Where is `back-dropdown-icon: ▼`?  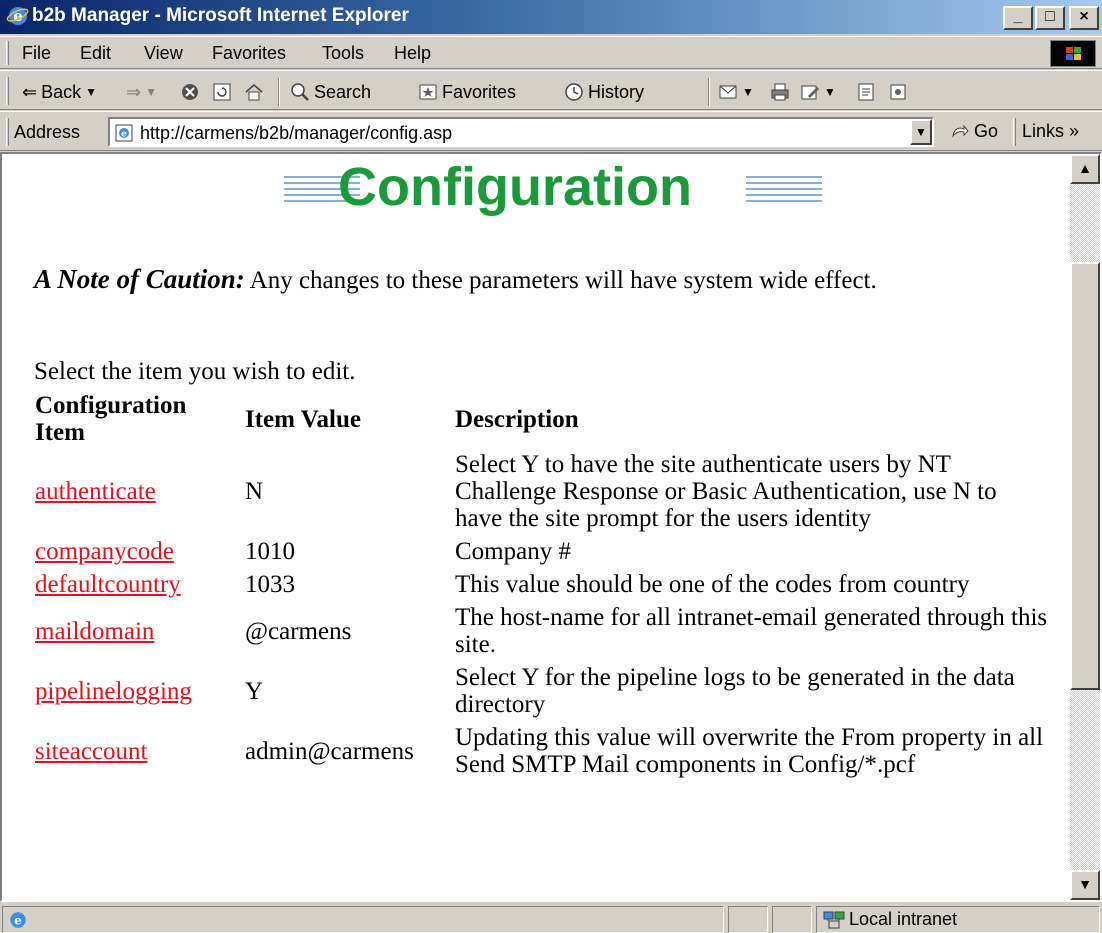
back-dropdown-icon: ▼ is located at coordinates (91, 92).